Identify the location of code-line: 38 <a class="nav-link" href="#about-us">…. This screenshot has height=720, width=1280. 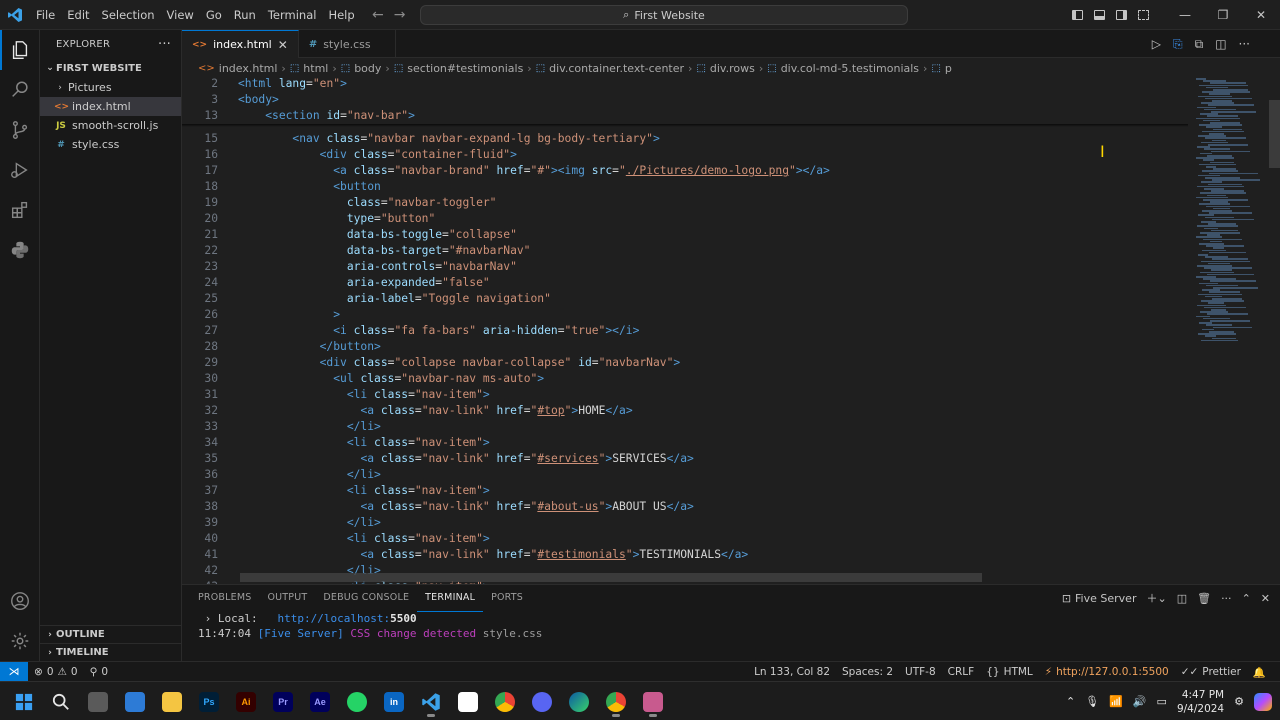
(437, 507).